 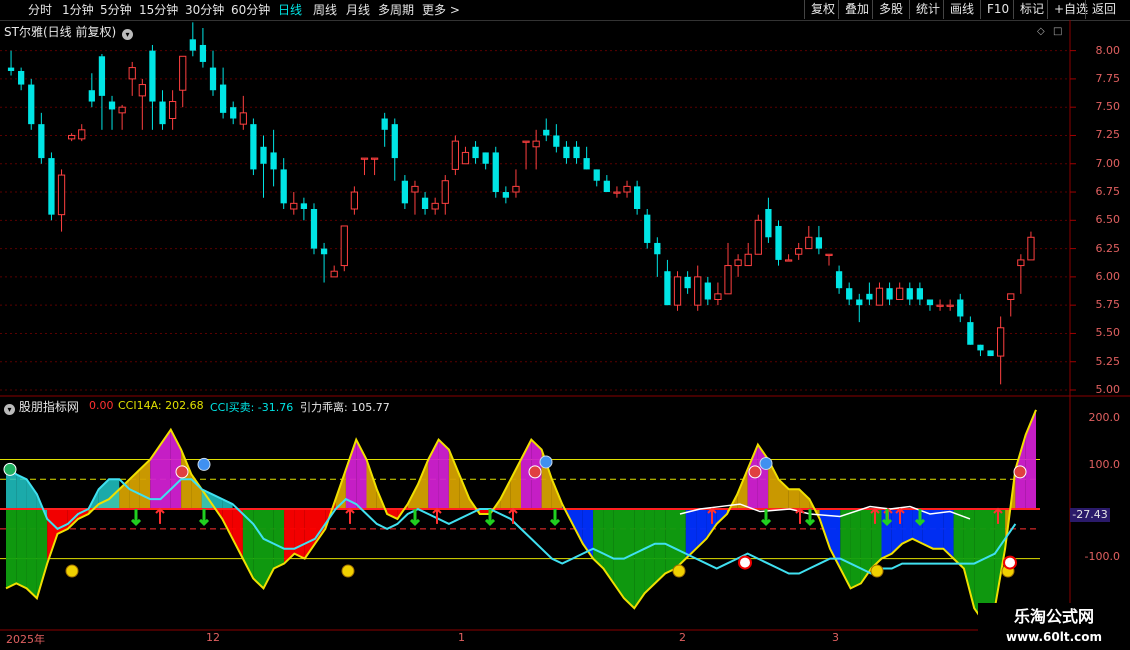 What do you see at coordinates (40, 10) in the screenshot?
I see `period-tab-timeshare: 分时` at bounding box center [40, 10].